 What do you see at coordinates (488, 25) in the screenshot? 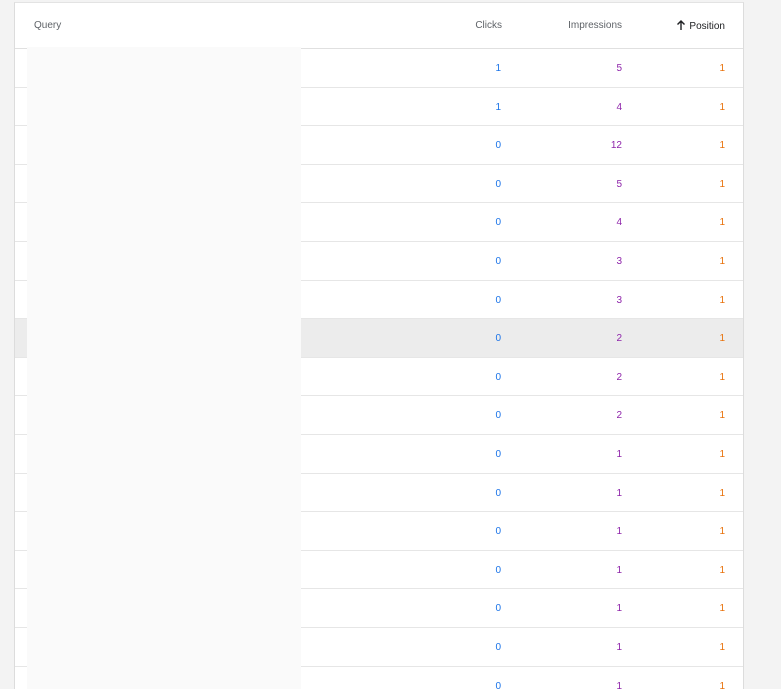
I see `column-header-clicks: Clicks` at bounding box center [488, 25].